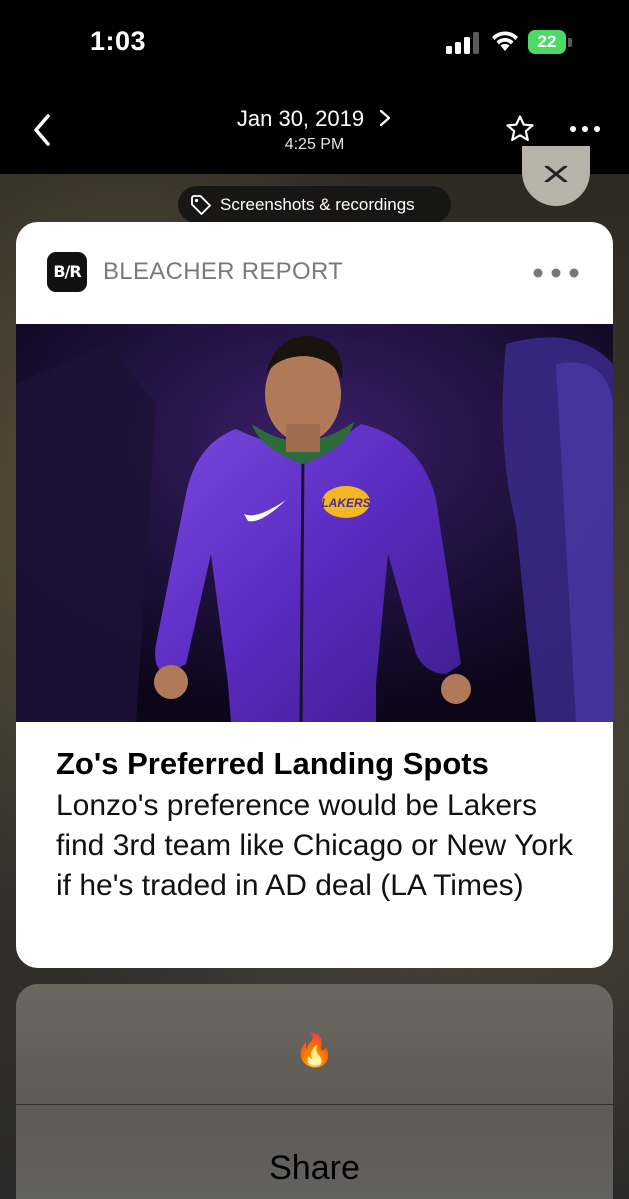 This screenshot has width=629, height=1199. Describe the element at coordinates (300, 118) in the screenshot. I see `nav-date-label: Jan 30, 2019` at that location.